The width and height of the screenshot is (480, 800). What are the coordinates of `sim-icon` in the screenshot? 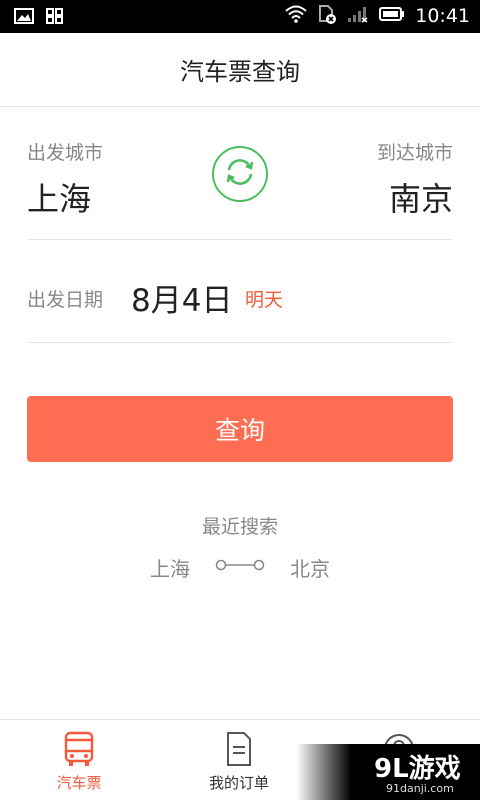 It's located at (327, 16).